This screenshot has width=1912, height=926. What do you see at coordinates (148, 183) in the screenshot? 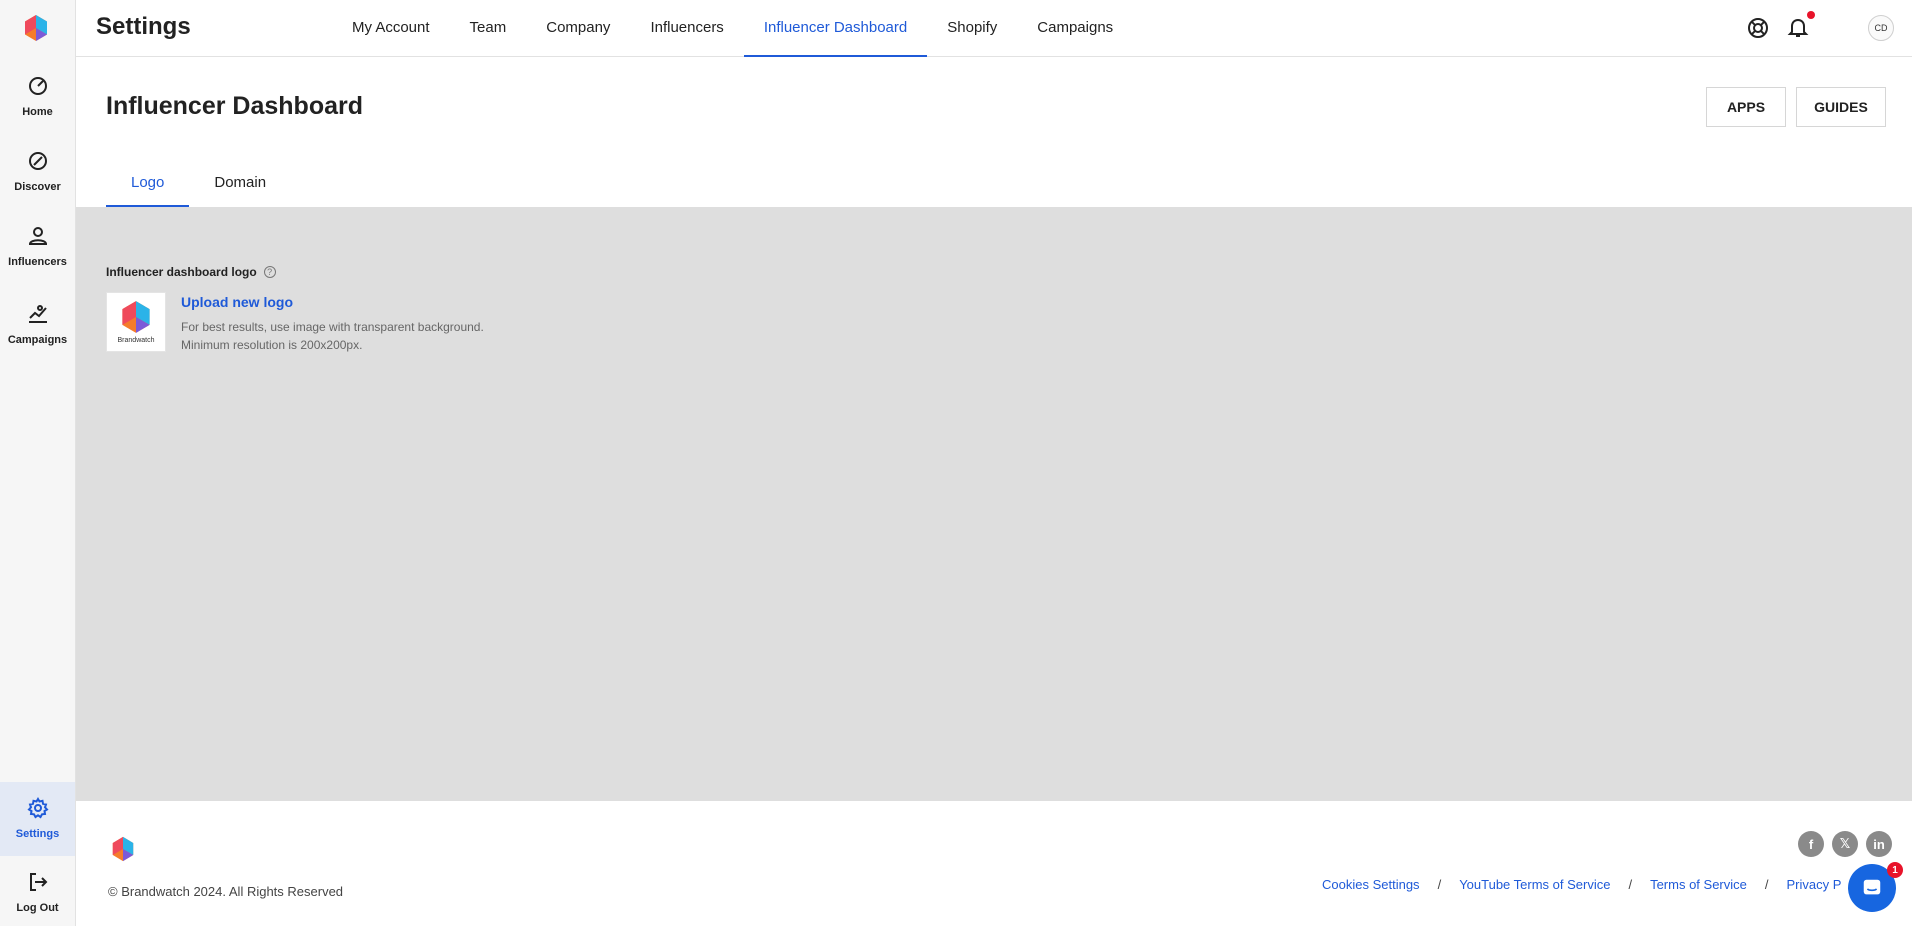
I see `tab-logo: Logo` at bounding box center [148, 183].